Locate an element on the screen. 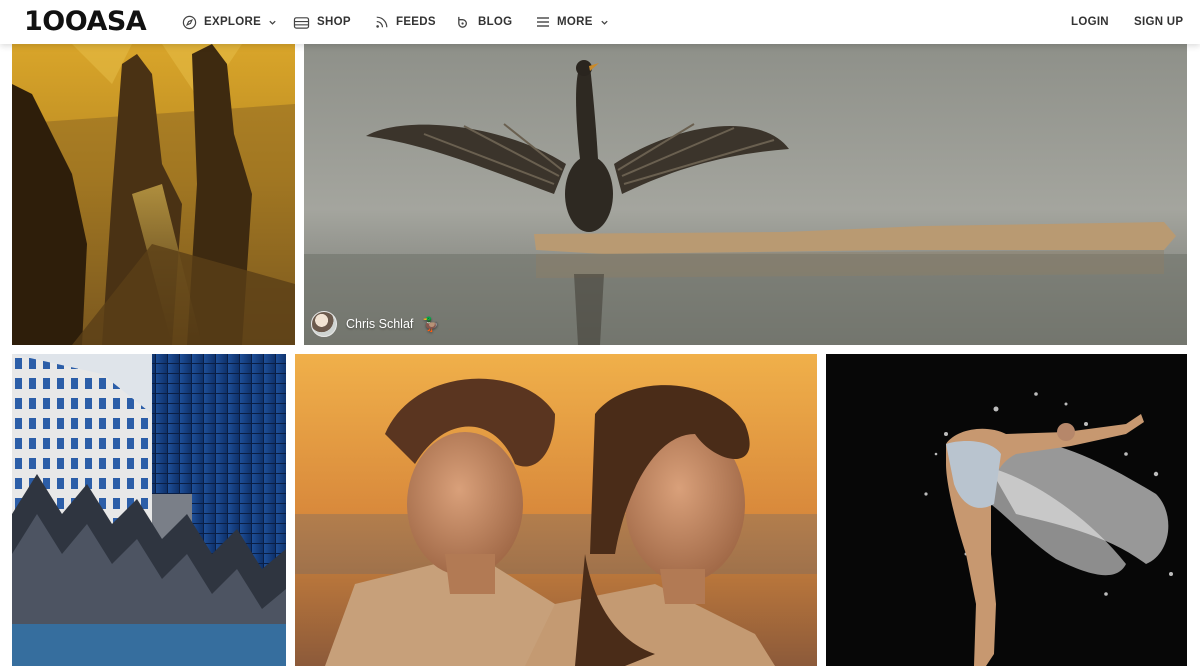  photographer-avatar is located at coordinates (324, 324).